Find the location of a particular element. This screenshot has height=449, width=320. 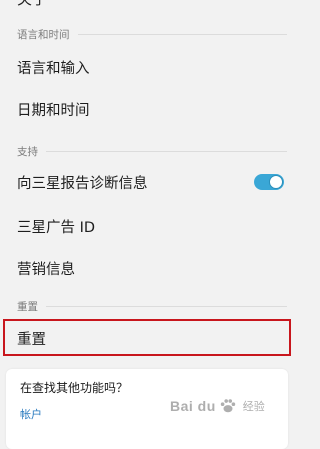

section-header-support: 支持 is located at coordinates (152, 151).